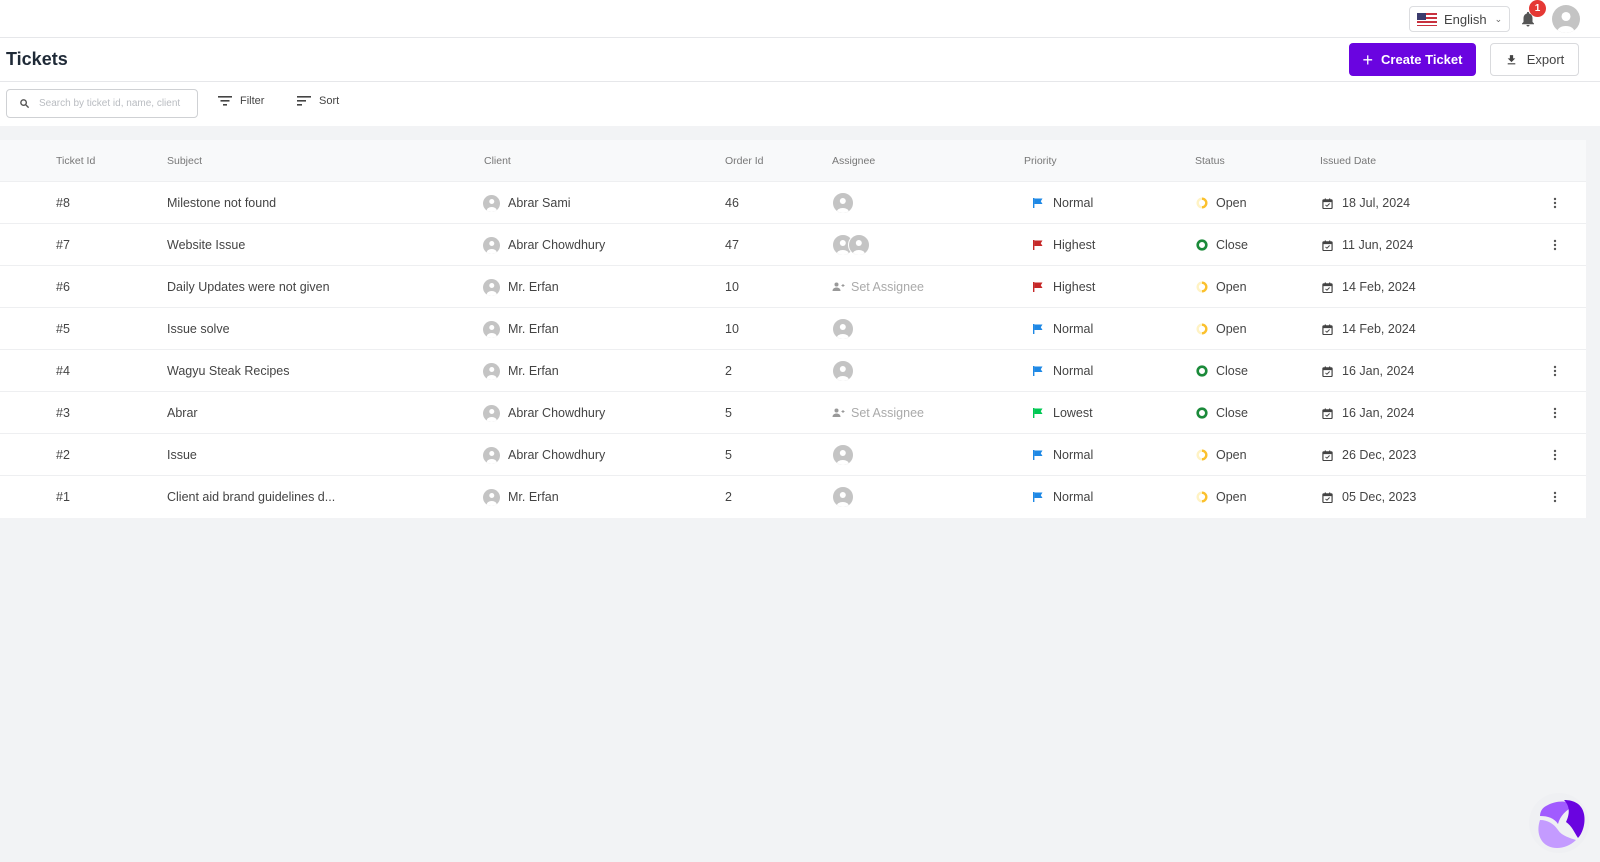  I want to click on search-icon, so click(25, 104).